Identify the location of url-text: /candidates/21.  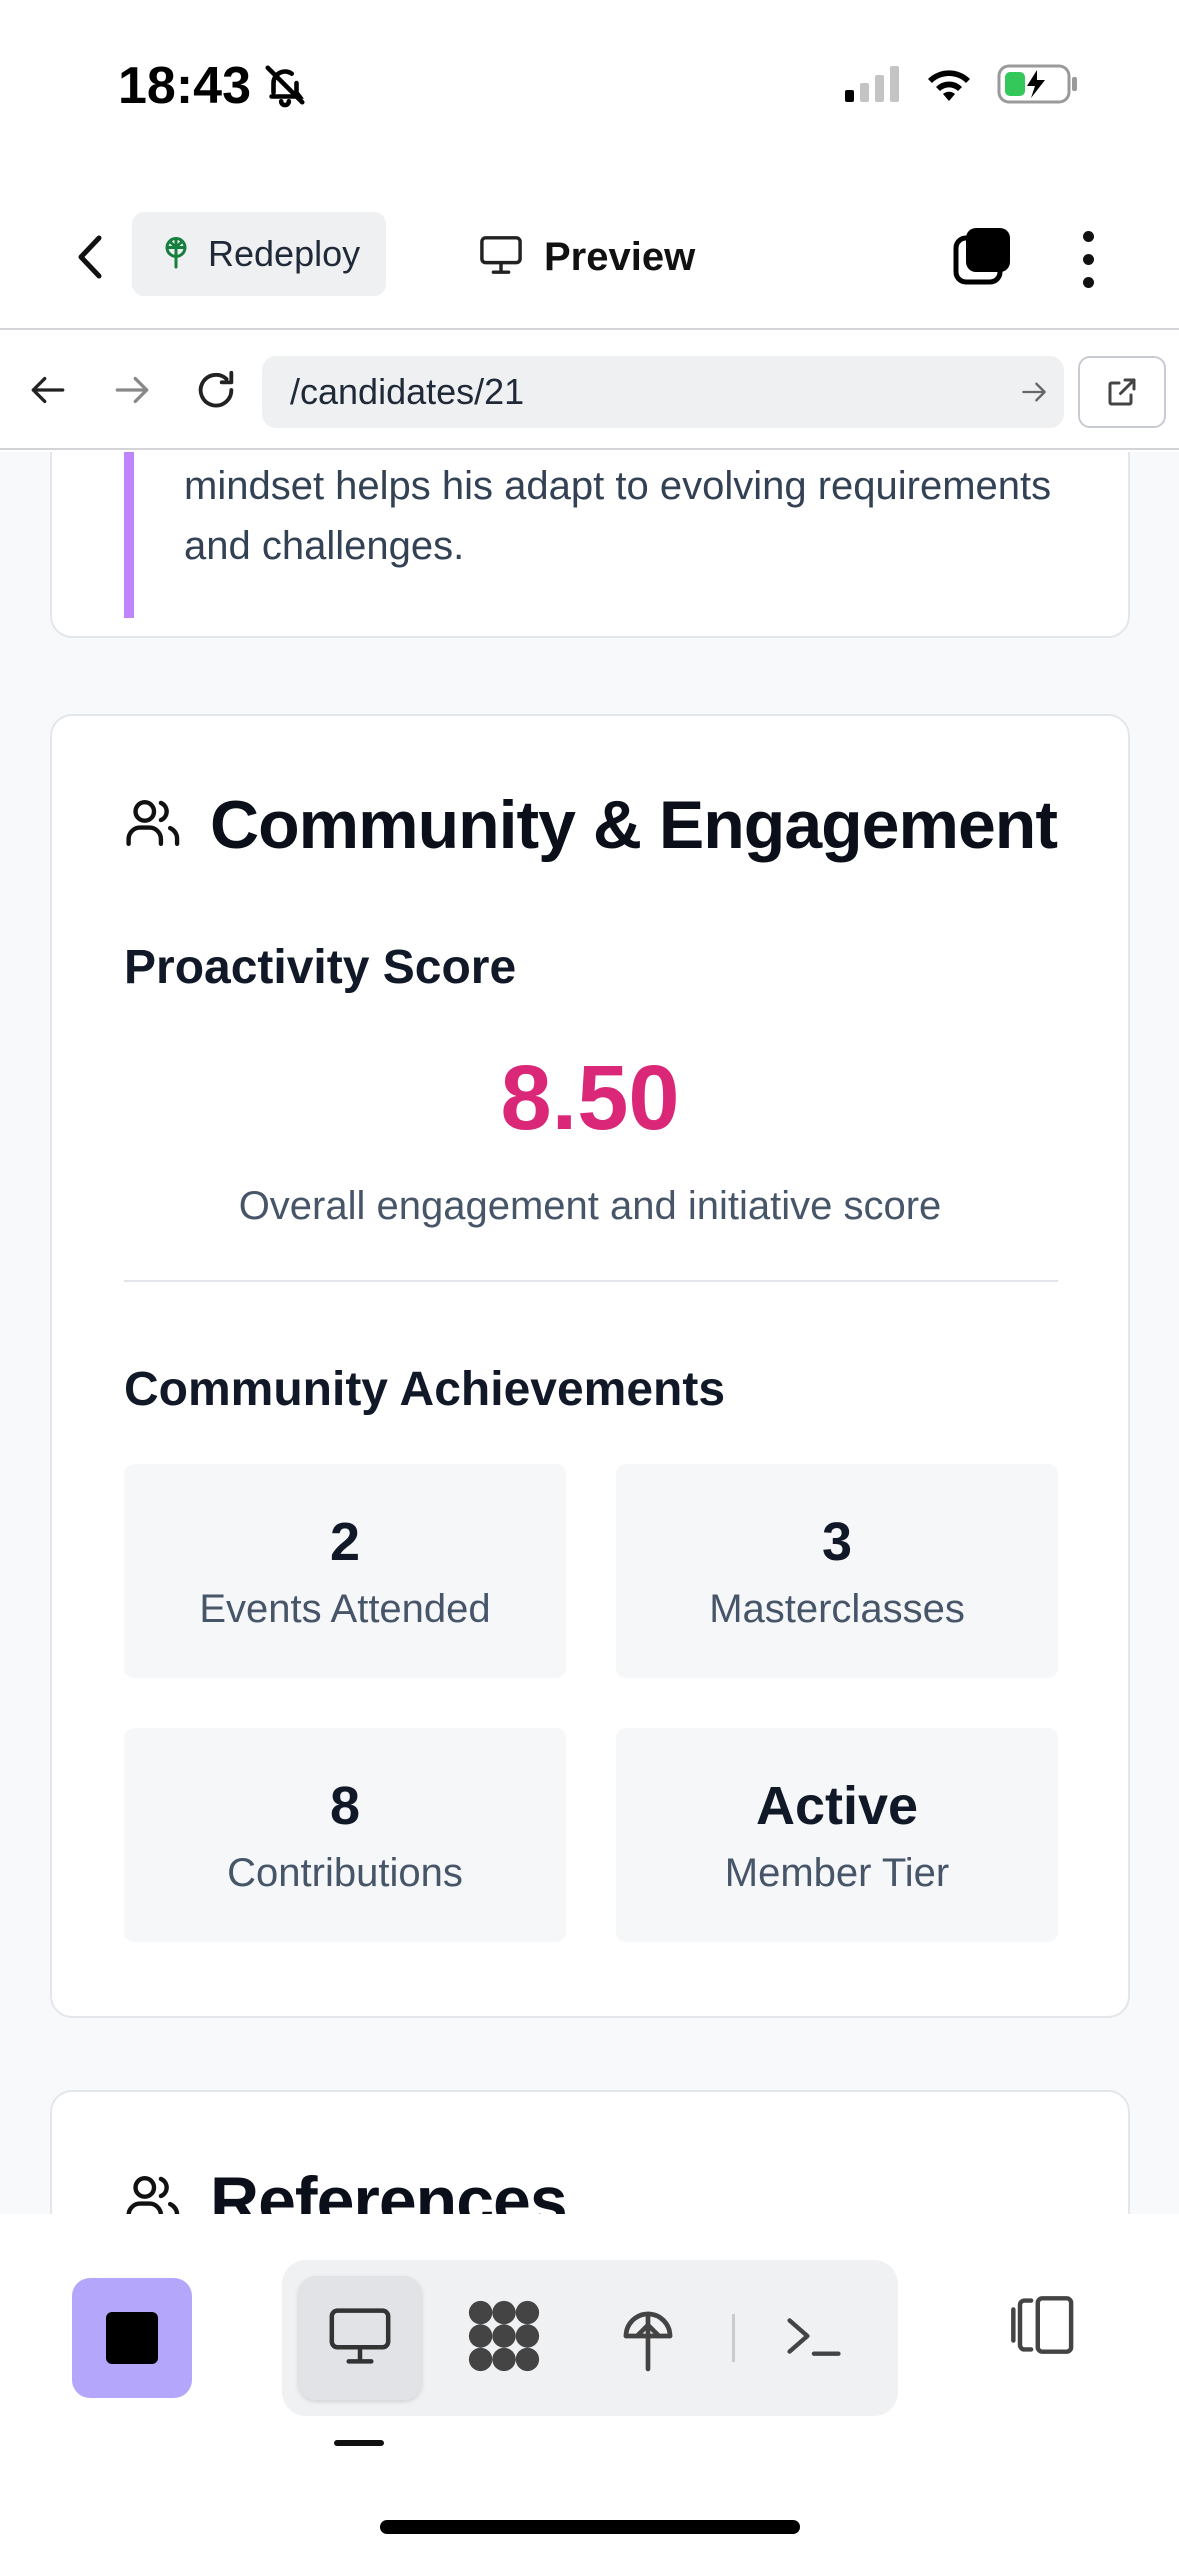
(407, 391).